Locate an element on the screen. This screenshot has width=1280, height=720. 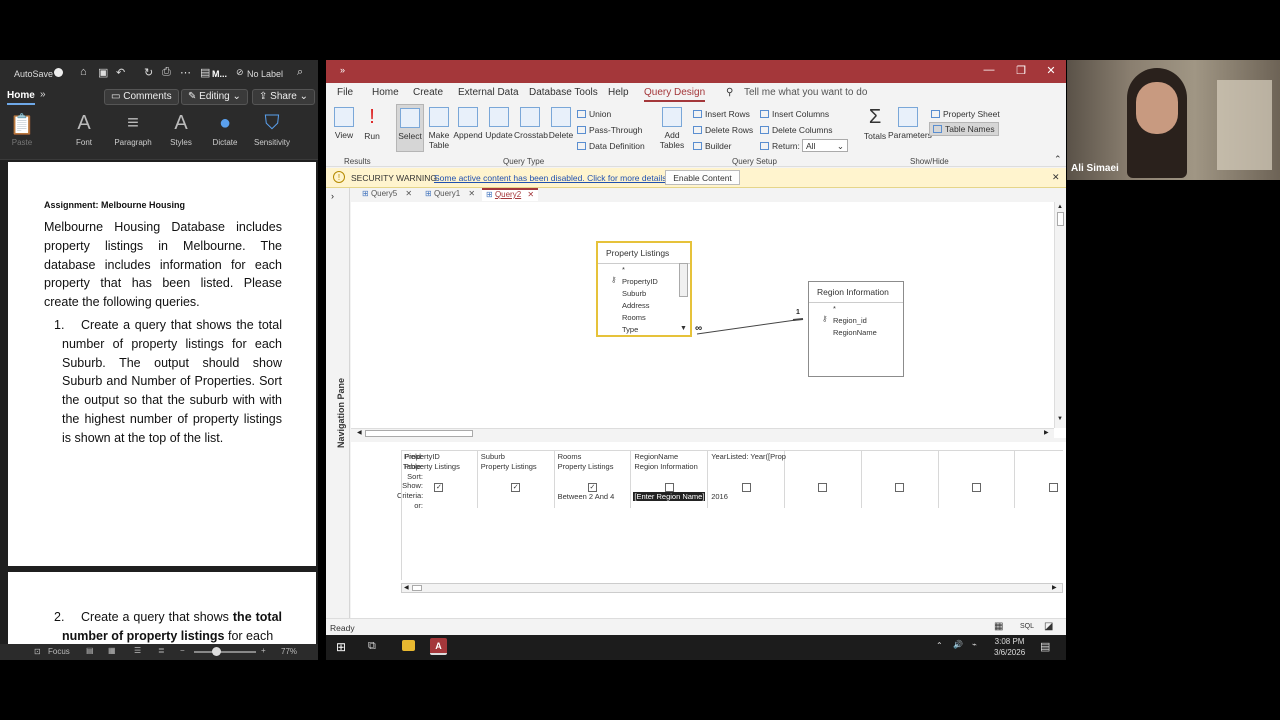
union-button: Union is located at coordinates (594, 114).